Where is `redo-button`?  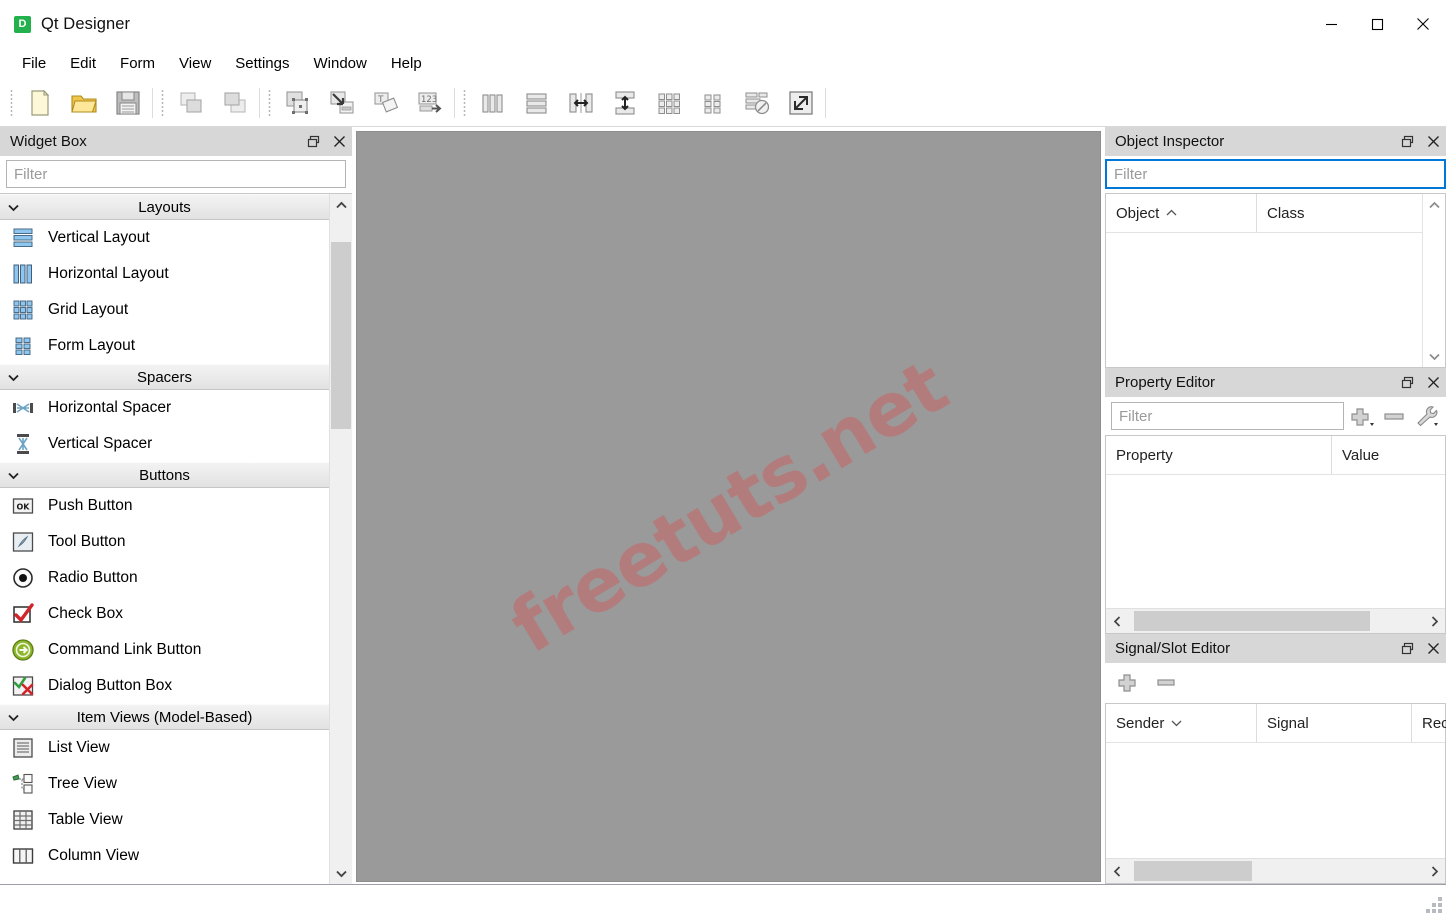 redo-button is located at coordinates (235, 103).